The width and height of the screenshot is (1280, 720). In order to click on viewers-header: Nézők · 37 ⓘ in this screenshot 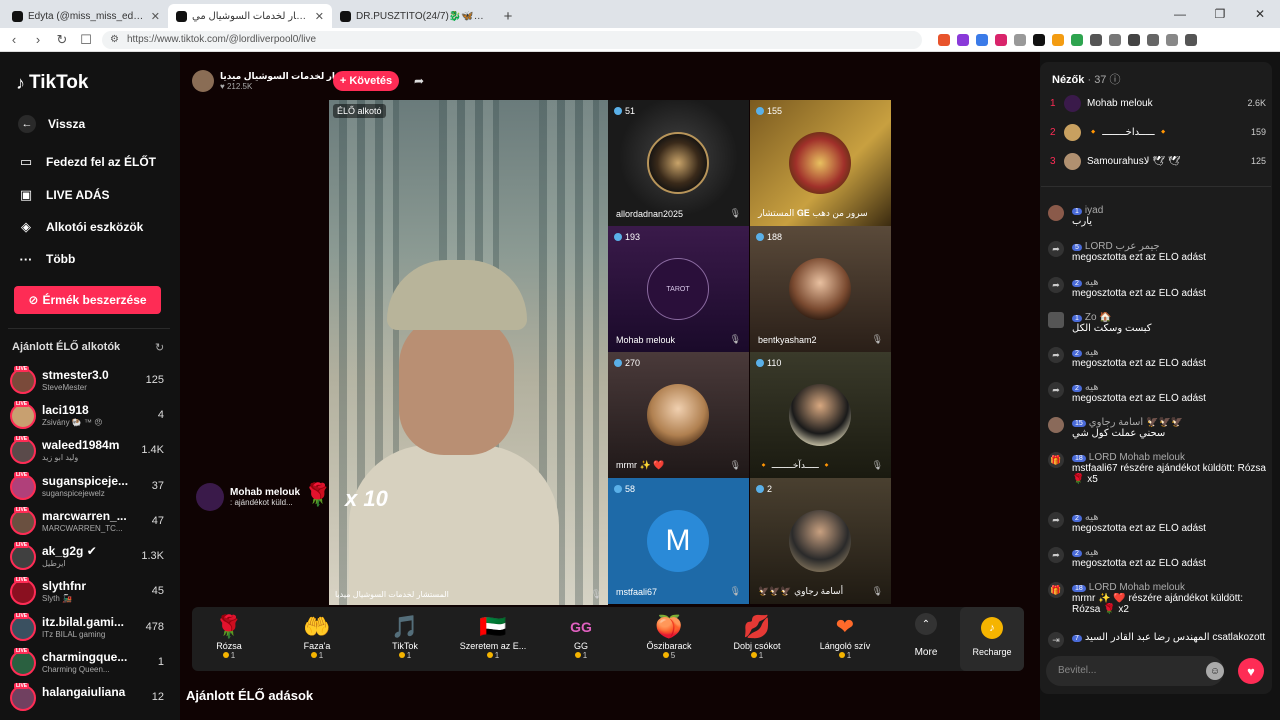, I will do `click(1086, 79)`.